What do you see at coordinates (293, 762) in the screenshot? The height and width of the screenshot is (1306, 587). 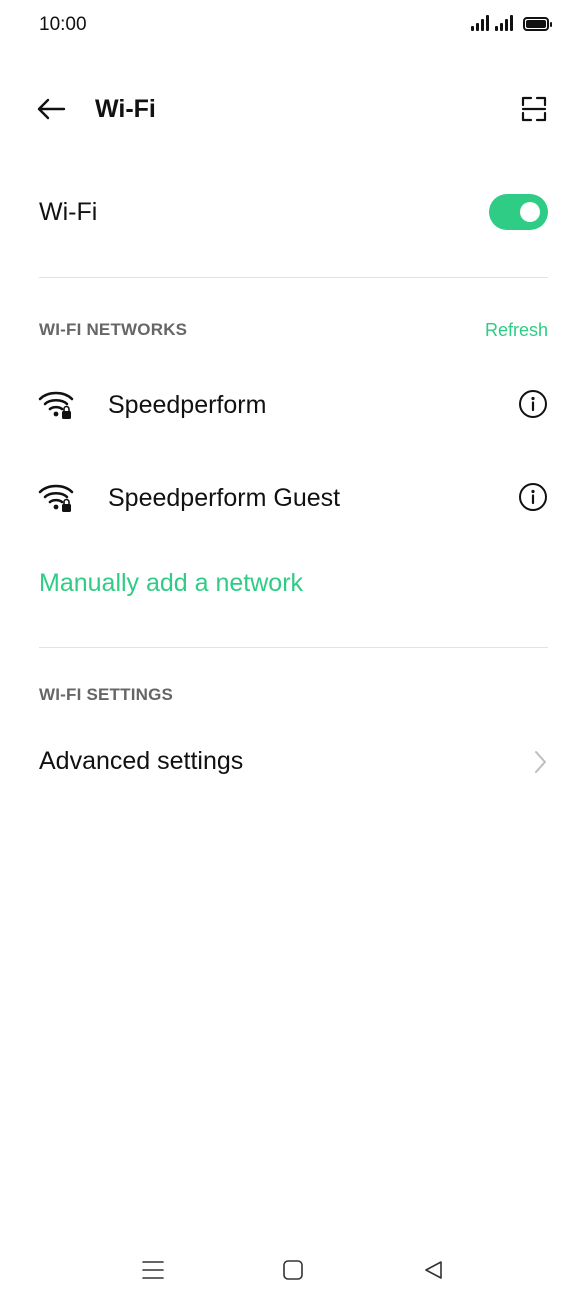 I see `advanced-settings-item: Advanced settings` at bounding box center [293, 762].